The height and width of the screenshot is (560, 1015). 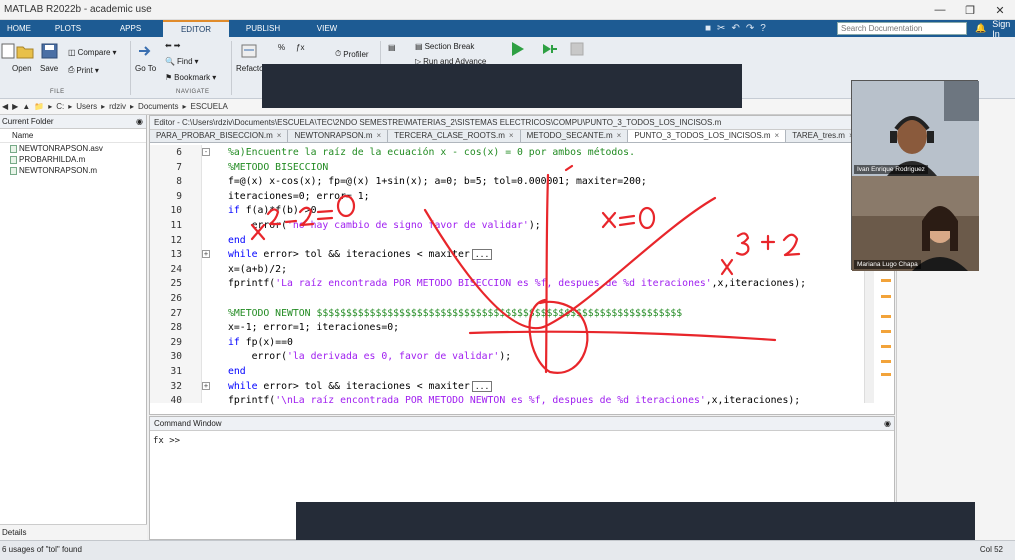 What do you see at coordinates (352, 54) in the screenshot?
I see `profiler-button: ⏱ Profiler` at bounding box center [352, 54].